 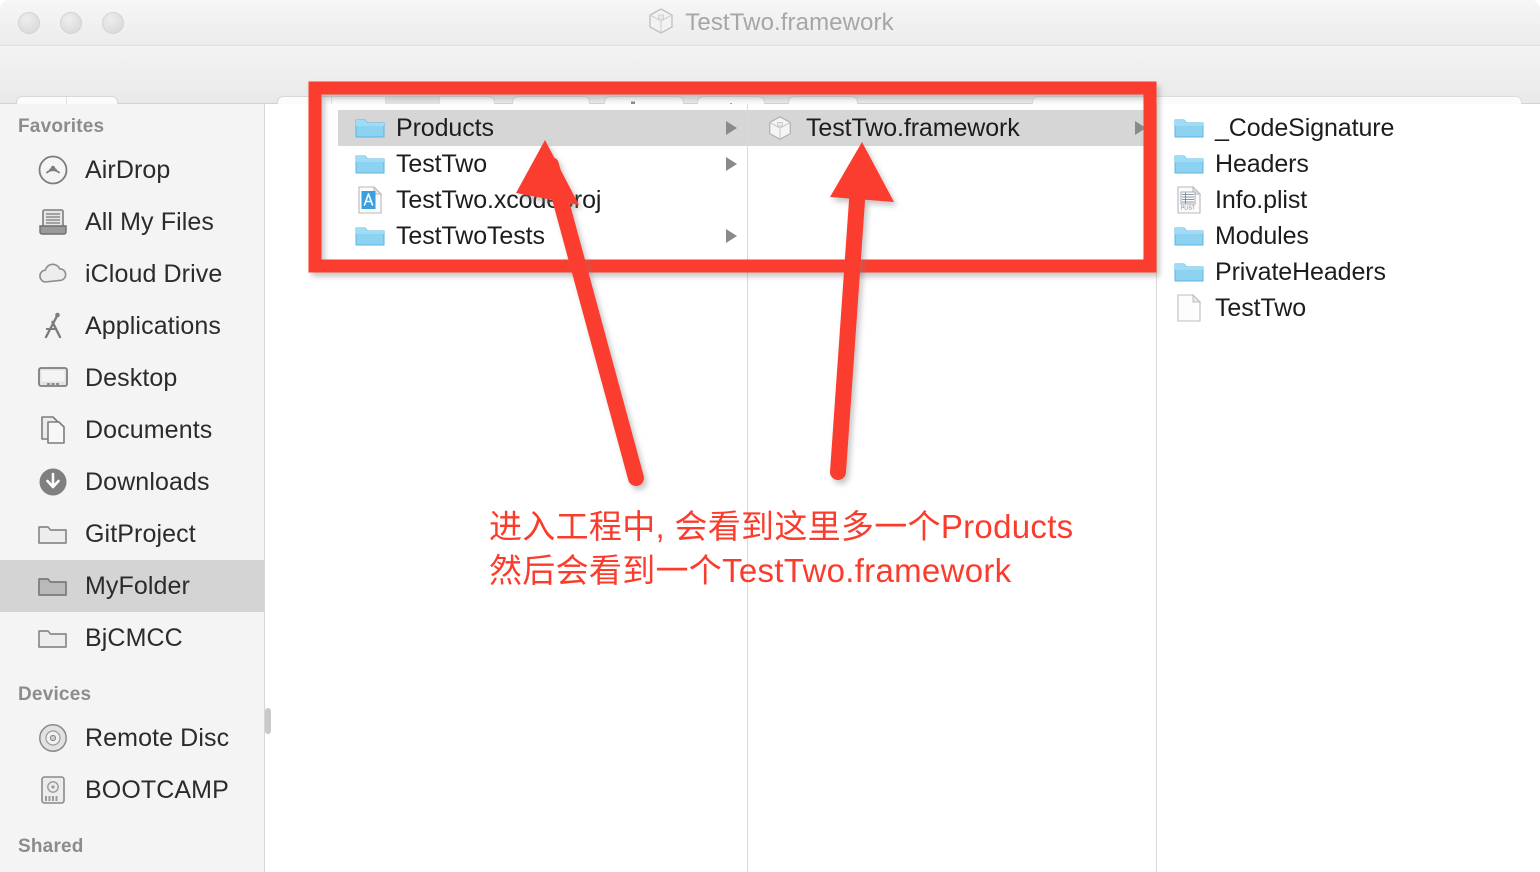 What do you see at coordinates (149, 429) in the screenshot?
I see `sidebar-item-label: Documents` at bounding box center [149, 429].